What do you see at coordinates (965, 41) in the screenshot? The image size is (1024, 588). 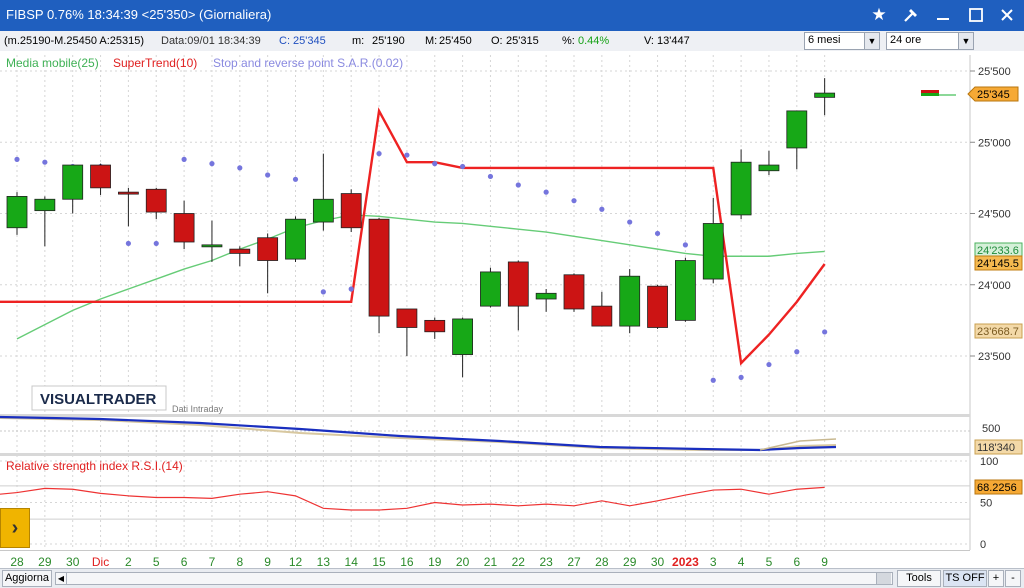 I see `chevron-down-icon: ▼` at bounding box center [965, 41].